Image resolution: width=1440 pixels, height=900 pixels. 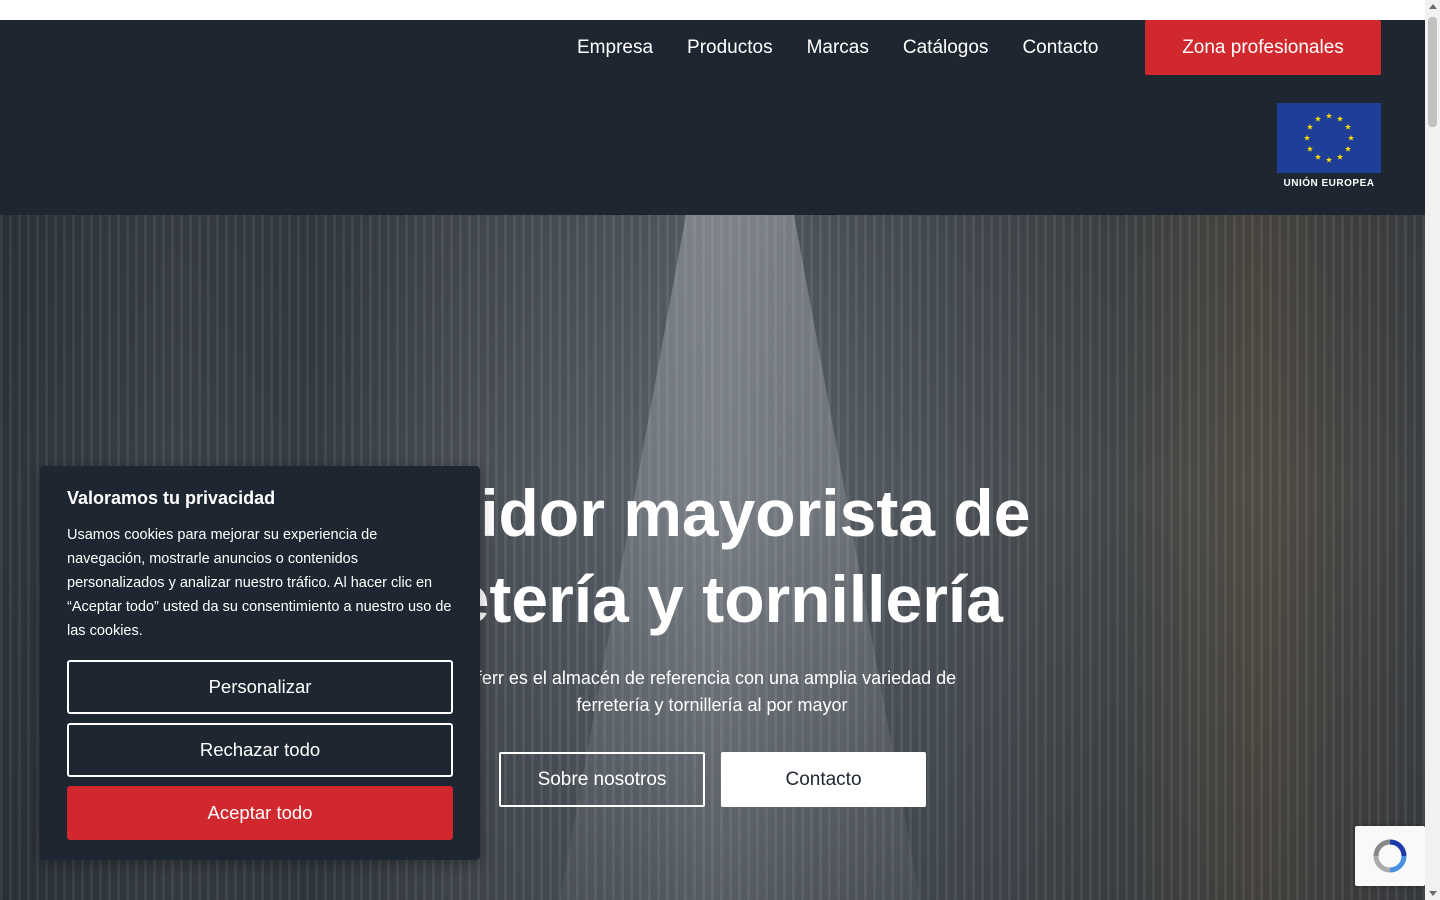 What do you see at coordinates (823, 779) in the screenshot?
I see `contact-button: Contacto` at bounding box center [823, 779].